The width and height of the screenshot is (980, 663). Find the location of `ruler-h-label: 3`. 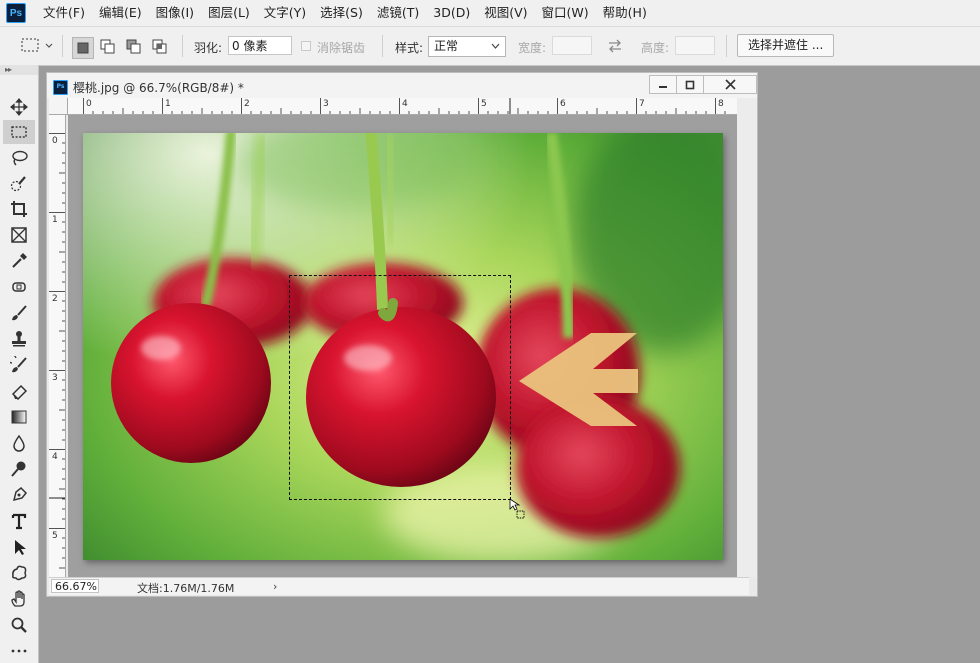

ruler-h-label: 3 is located at coordinates (326, 104).